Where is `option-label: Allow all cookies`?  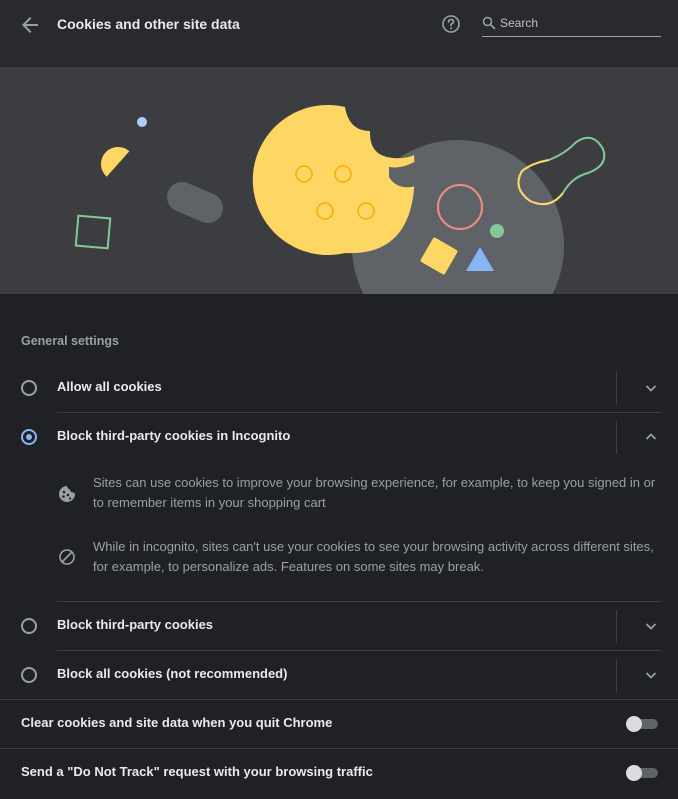
option-label: Allow all cookies is located at coordinates (109, 386).